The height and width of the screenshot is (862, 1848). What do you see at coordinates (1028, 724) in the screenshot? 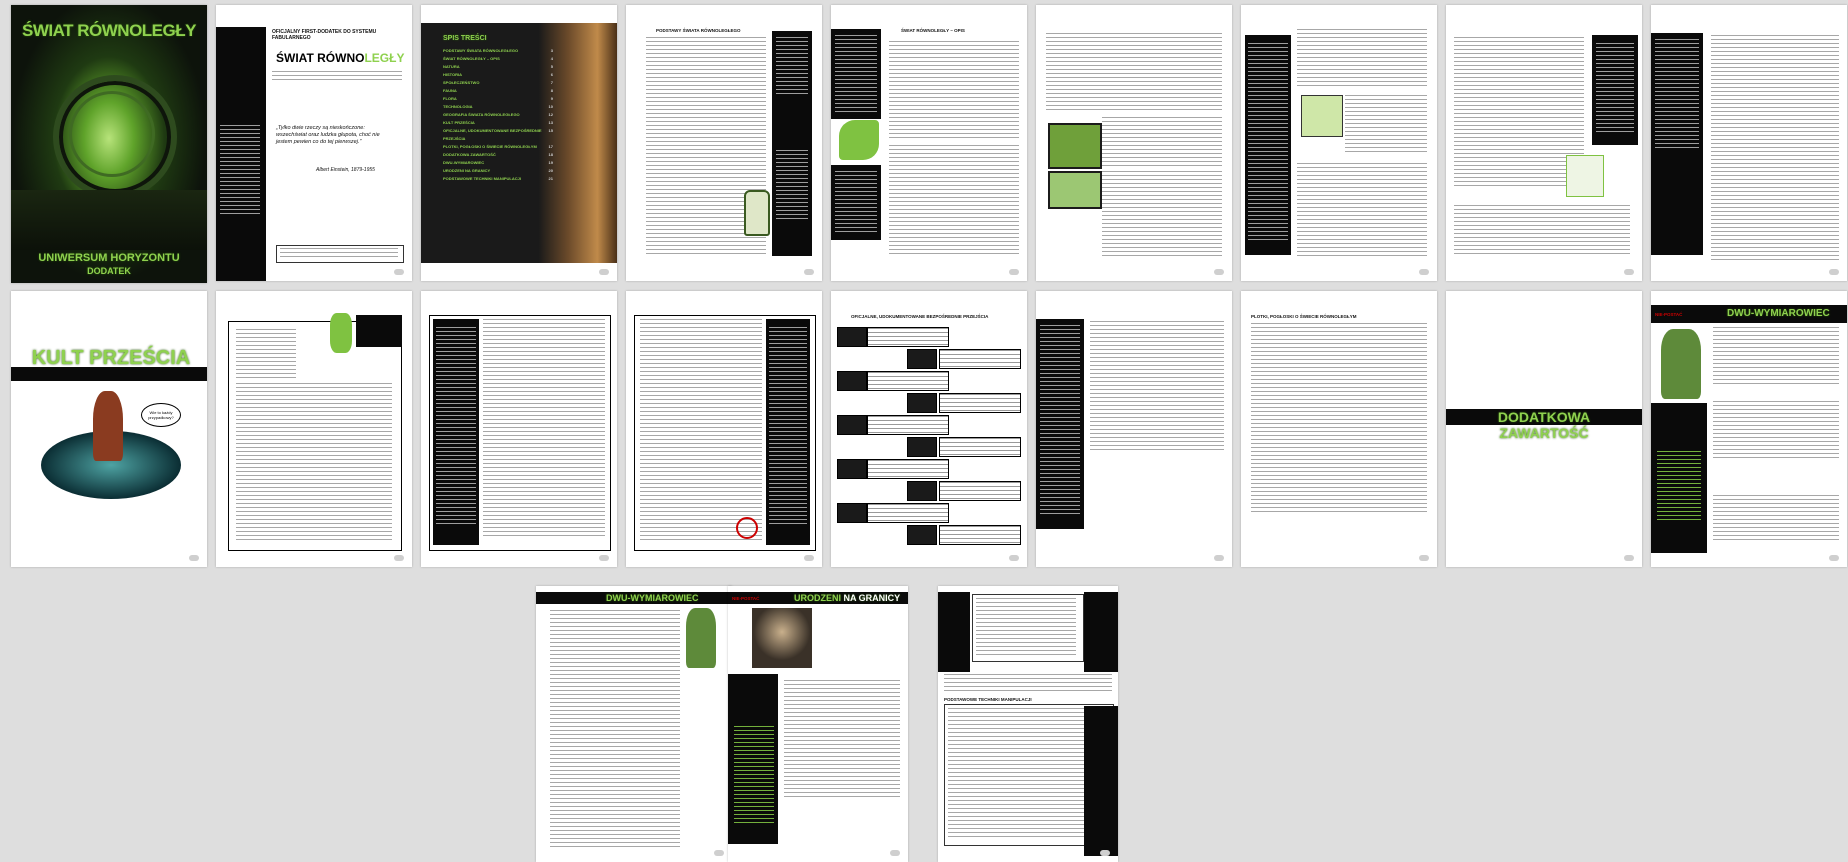
I see `page-thumbnail-21: PODSTAWOWE TECHNIKI MANIPULACJI` at bounding box center [1028, 724].